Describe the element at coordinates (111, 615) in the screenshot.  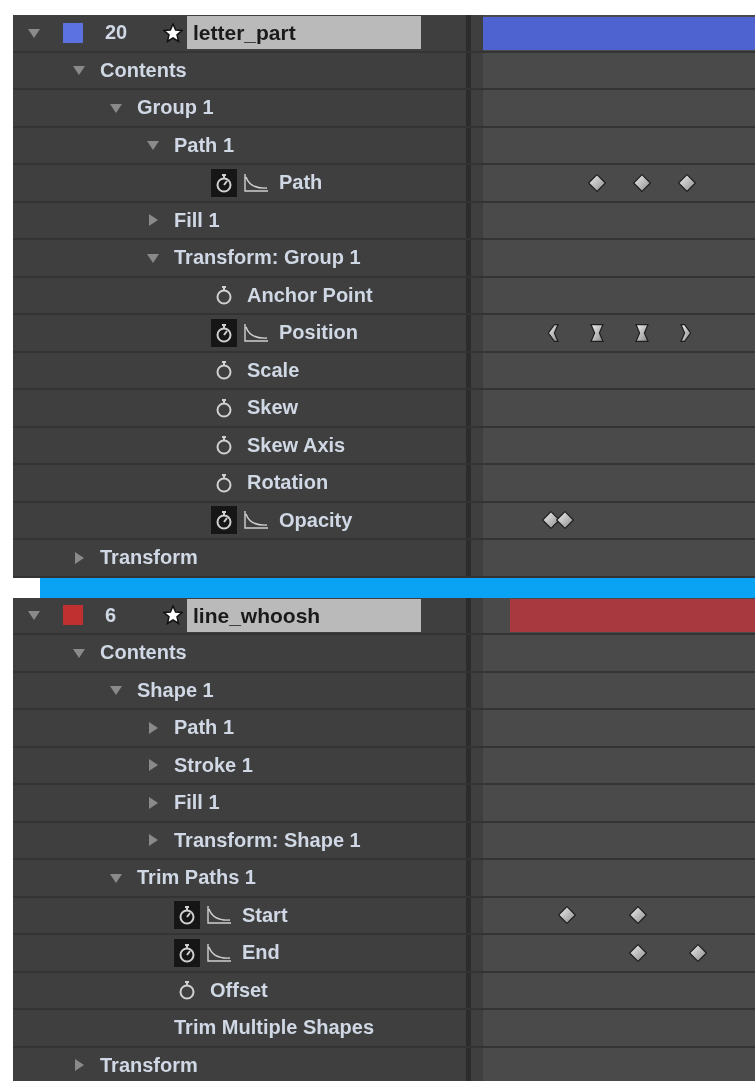
I see `layer-number: 6` at that location.